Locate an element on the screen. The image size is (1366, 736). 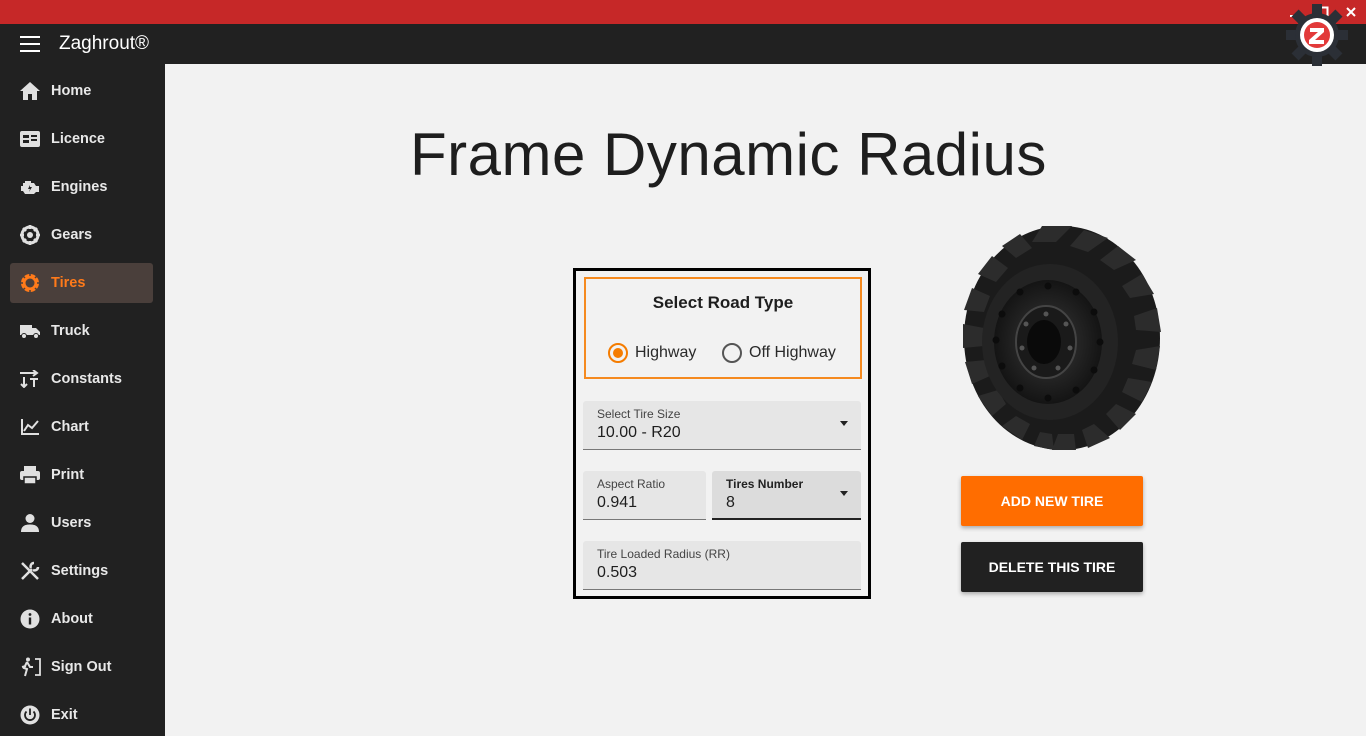
menu-icon is located at coordinates (30, 44).